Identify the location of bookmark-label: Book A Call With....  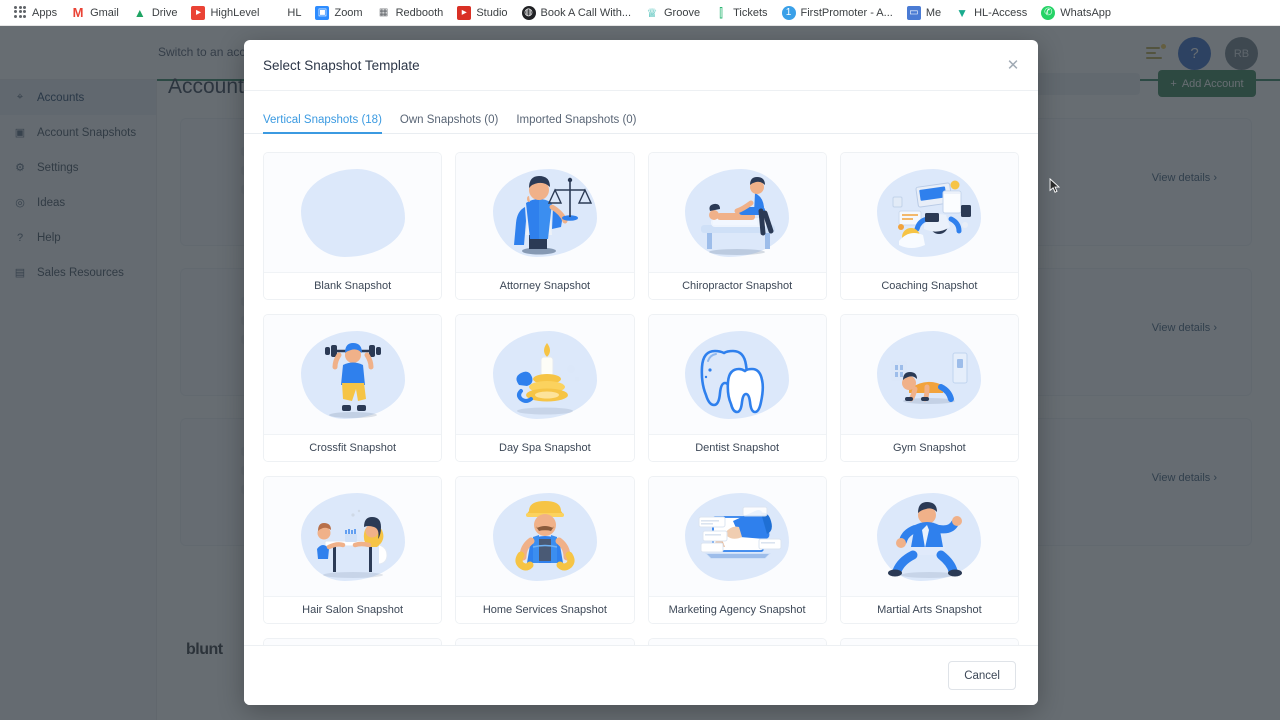
(585, 12).